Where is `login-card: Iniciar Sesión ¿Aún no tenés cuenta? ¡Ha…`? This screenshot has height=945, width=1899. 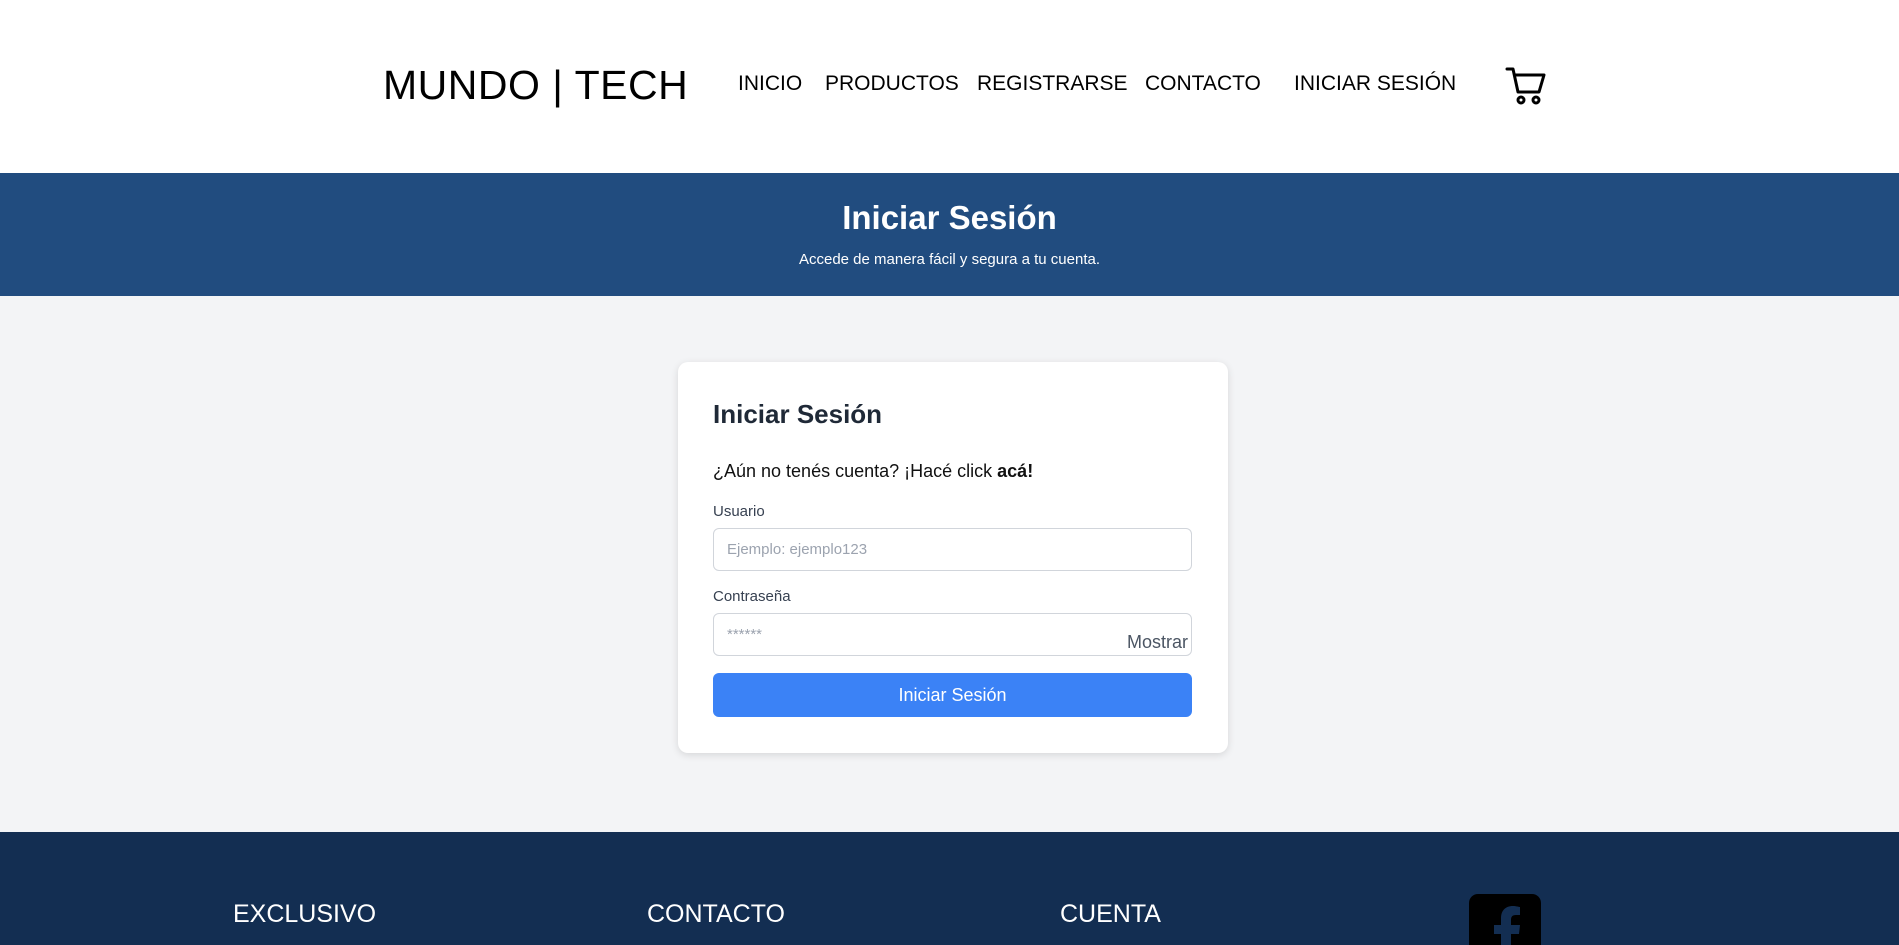 login-card: Iniciar Sesión ¿Aún no tenés cuenta? ¡Ha… is located at coordinates (953, 557).